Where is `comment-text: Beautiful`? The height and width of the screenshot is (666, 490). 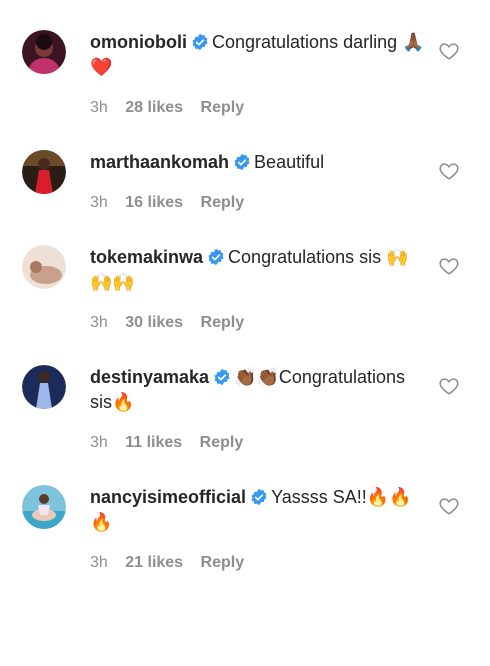
comment-text: Beautiful is located at coordinates (289, 162).